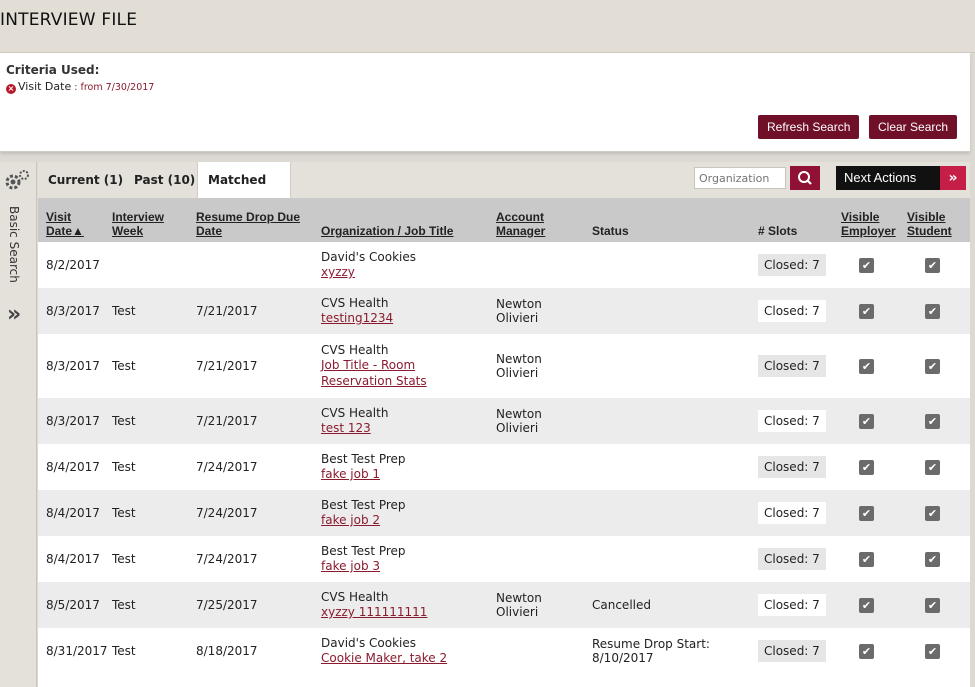  Describe the element at coordinates (408, 381) in the screenshot. I see `job-title-link: Reservation Stats` at that location.